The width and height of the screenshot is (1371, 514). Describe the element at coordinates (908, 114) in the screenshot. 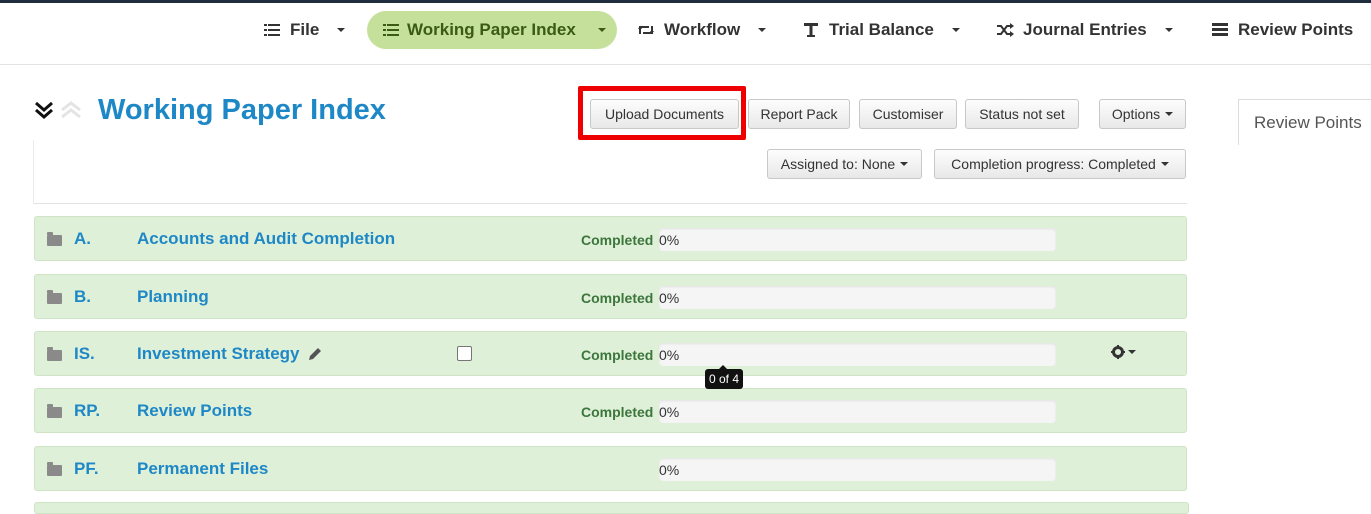

I see `customiser-button: Customiser` at that location.